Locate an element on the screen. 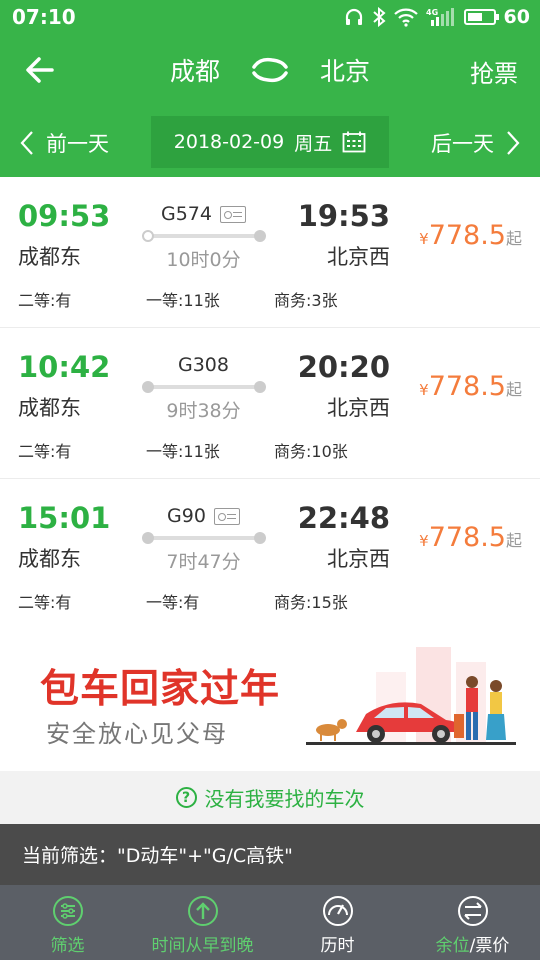 The height and width of the screenshot is (960, 540). not-found-link: ? 没有我要找的车次 is located at coordinates (270, 797).